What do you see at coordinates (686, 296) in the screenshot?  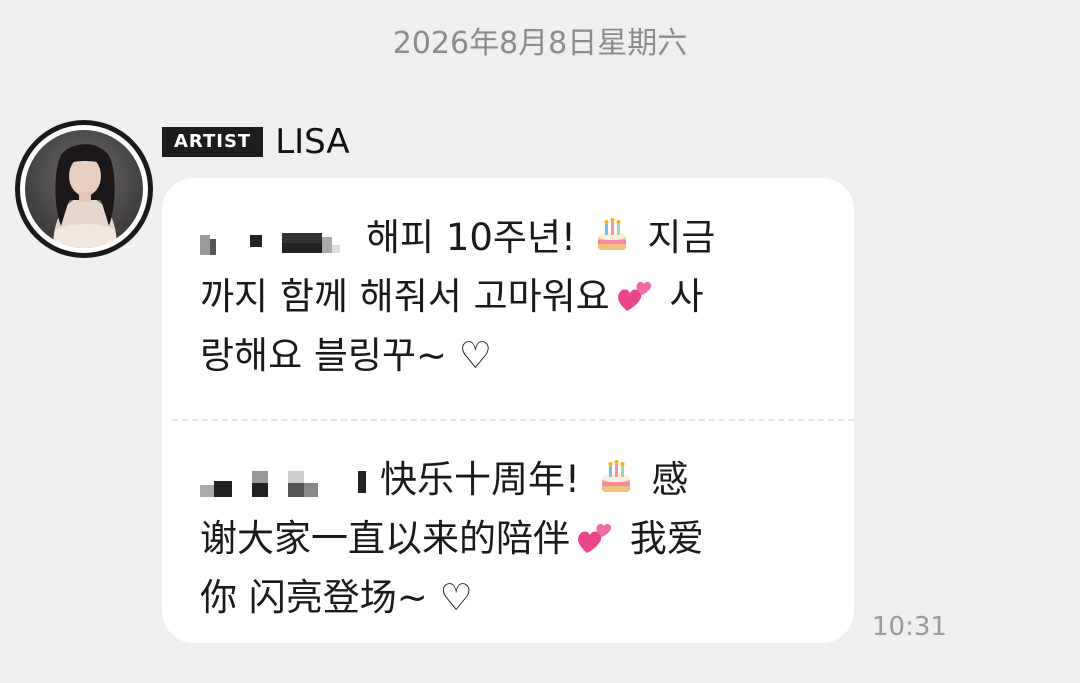 I see `message-korean-part4: 사` at bounding box center [686, 296].